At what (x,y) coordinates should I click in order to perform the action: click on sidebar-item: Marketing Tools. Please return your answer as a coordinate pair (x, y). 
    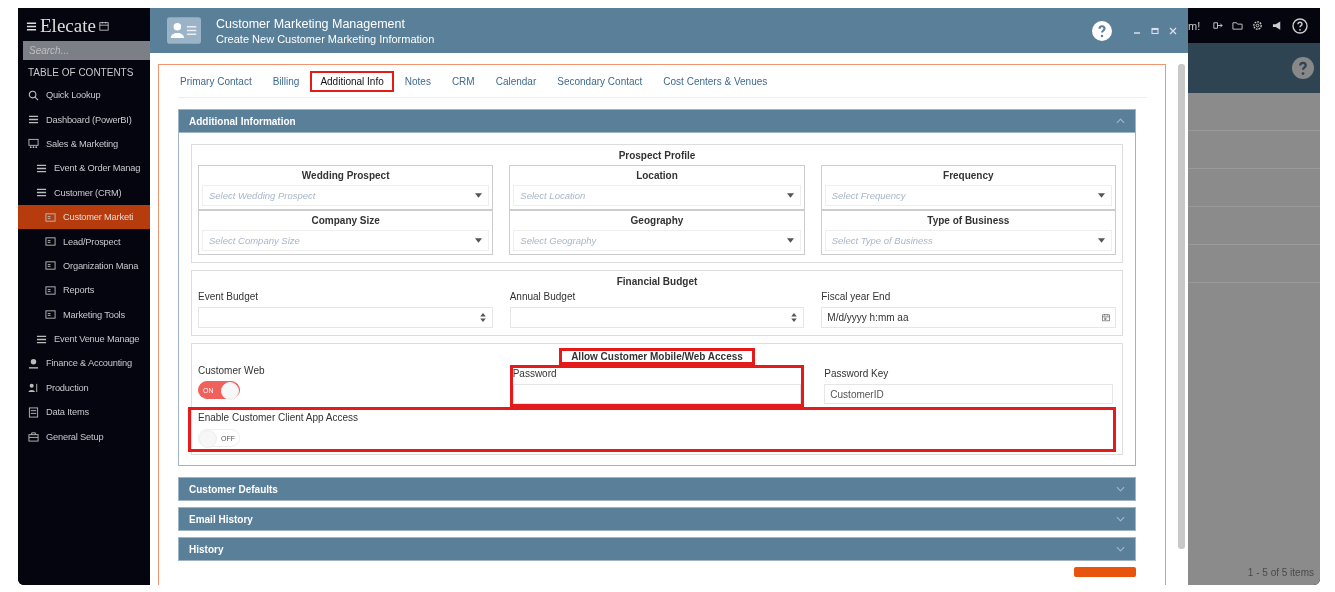
    Looking at the image, I should click on (84, 314).